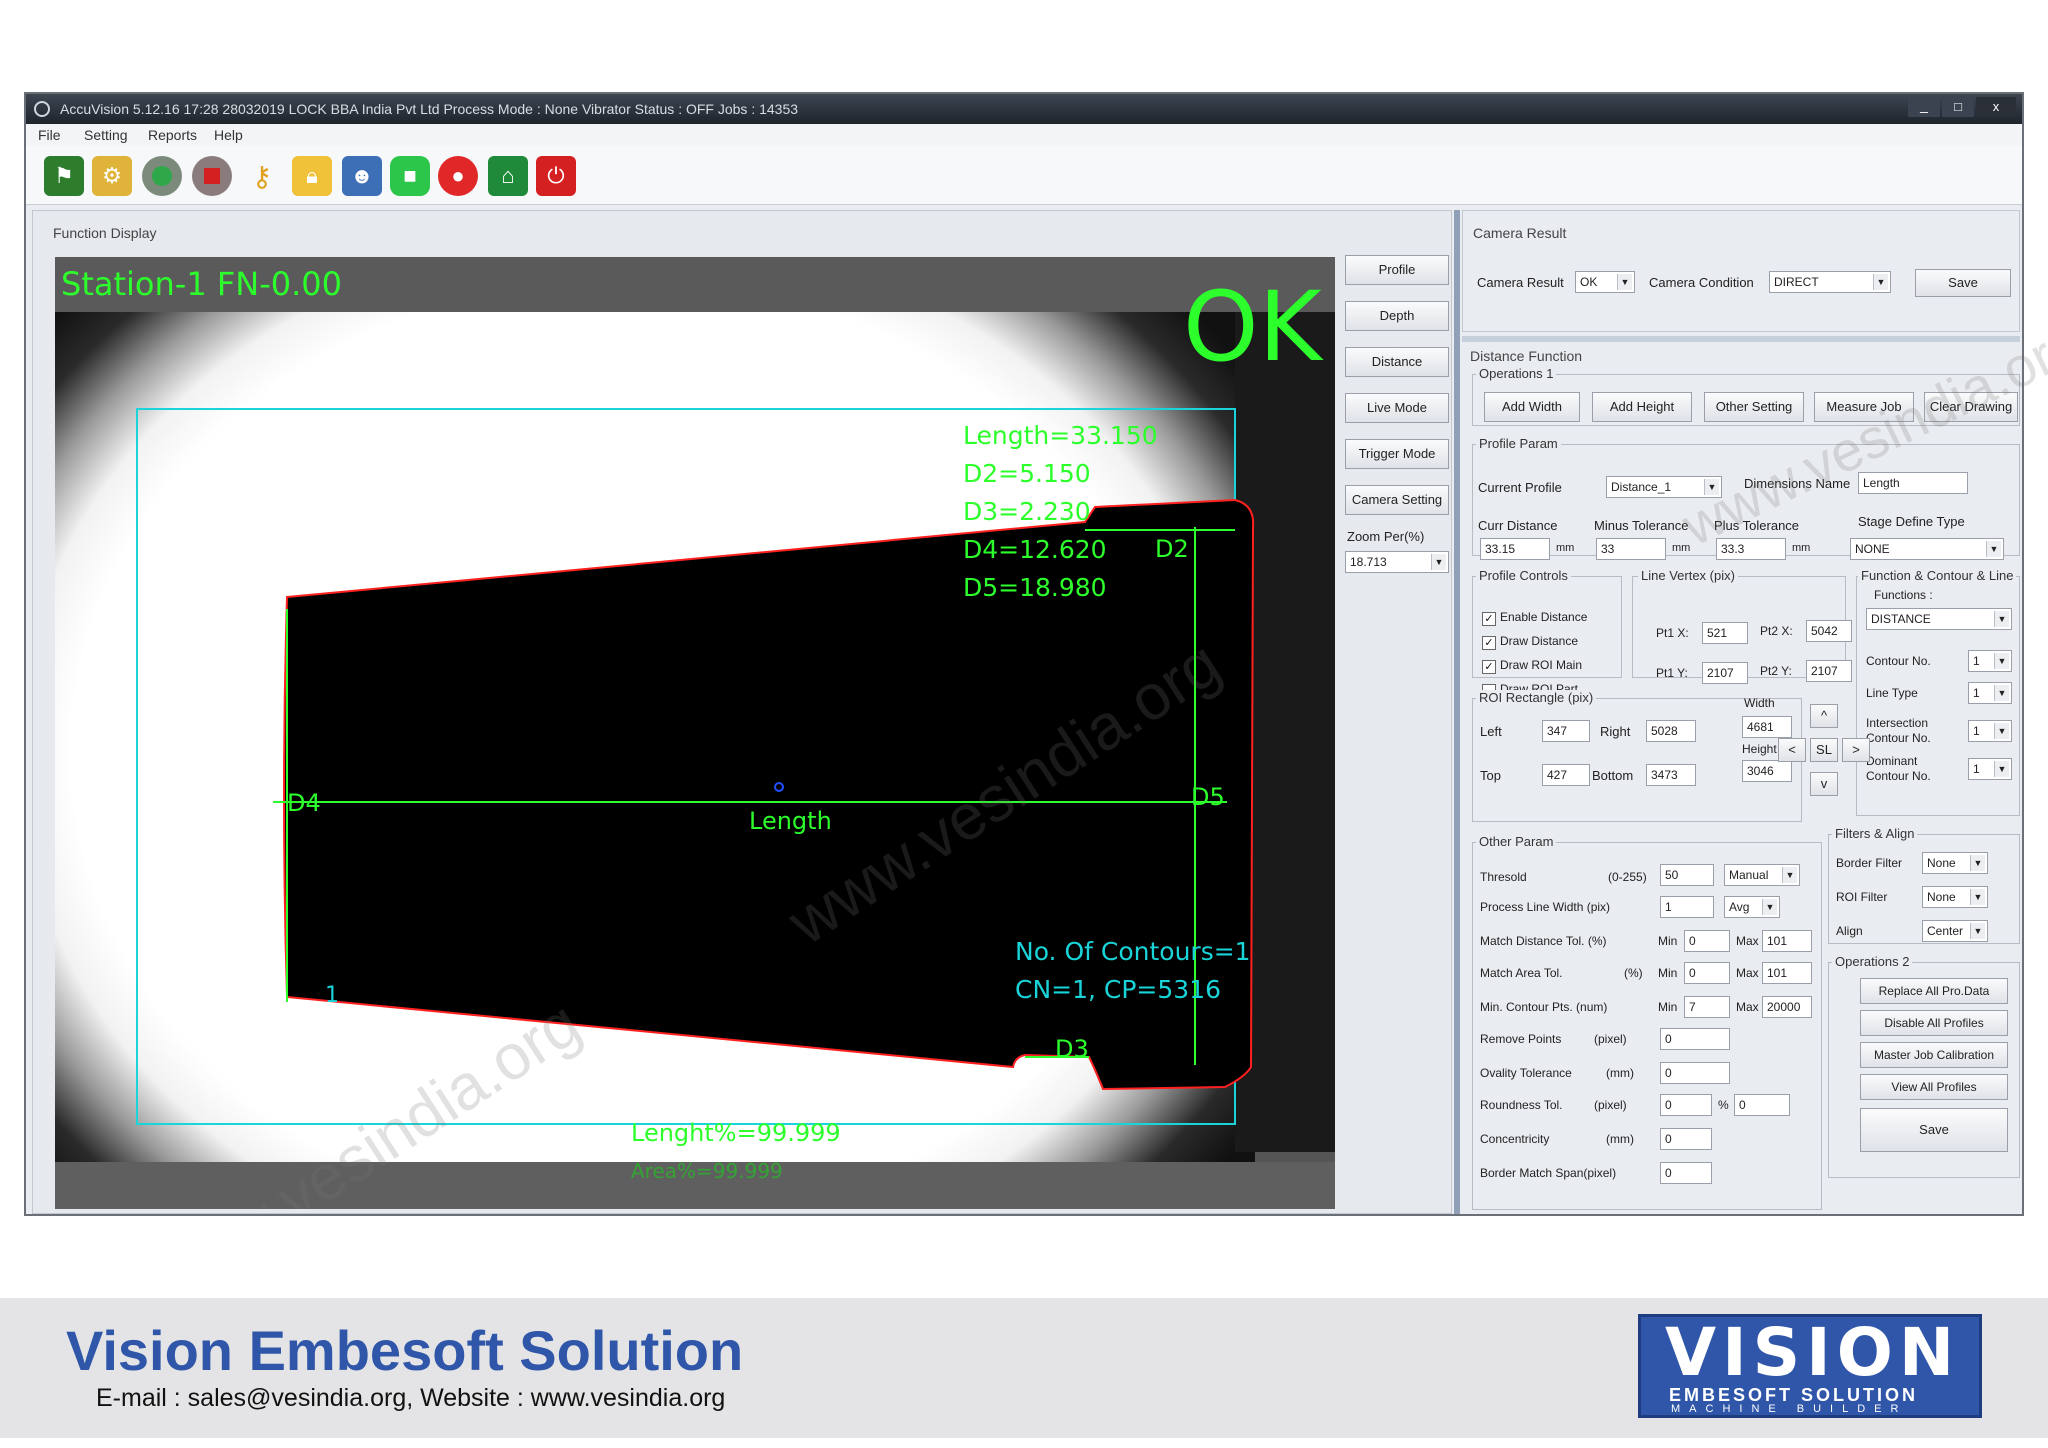  Describe the element at coordinates (1829, 631) in the screenshot. I see `pt2x-input: 5042` at that location.